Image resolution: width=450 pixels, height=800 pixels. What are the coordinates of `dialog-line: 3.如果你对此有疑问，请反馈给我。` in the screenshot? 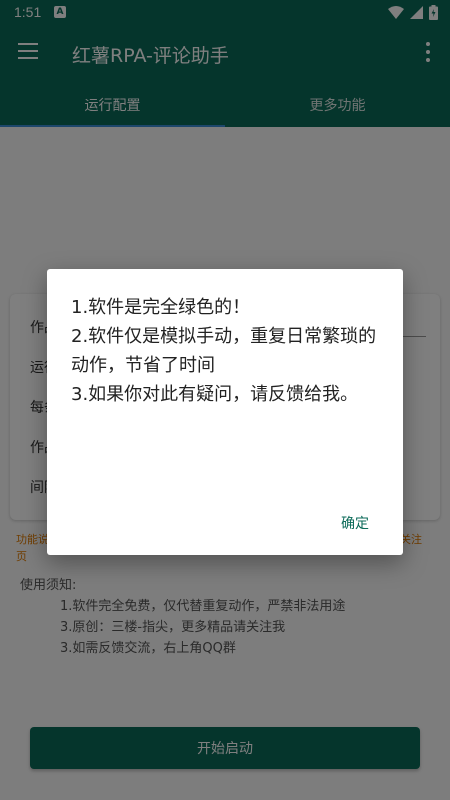 It's located at (215, 394).